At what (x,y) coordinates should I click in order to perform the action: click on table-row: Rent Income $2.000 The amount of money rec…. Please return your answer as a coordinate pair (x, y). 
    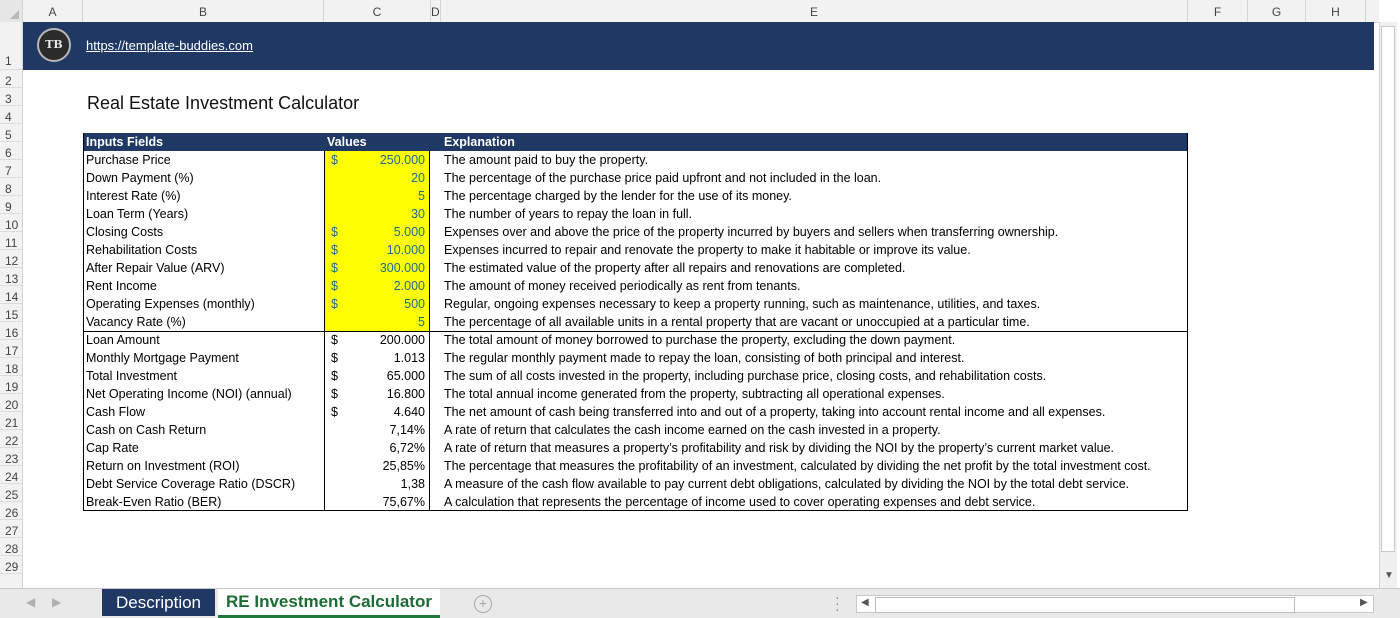
    Looking at the image, I should click on (635, 286).